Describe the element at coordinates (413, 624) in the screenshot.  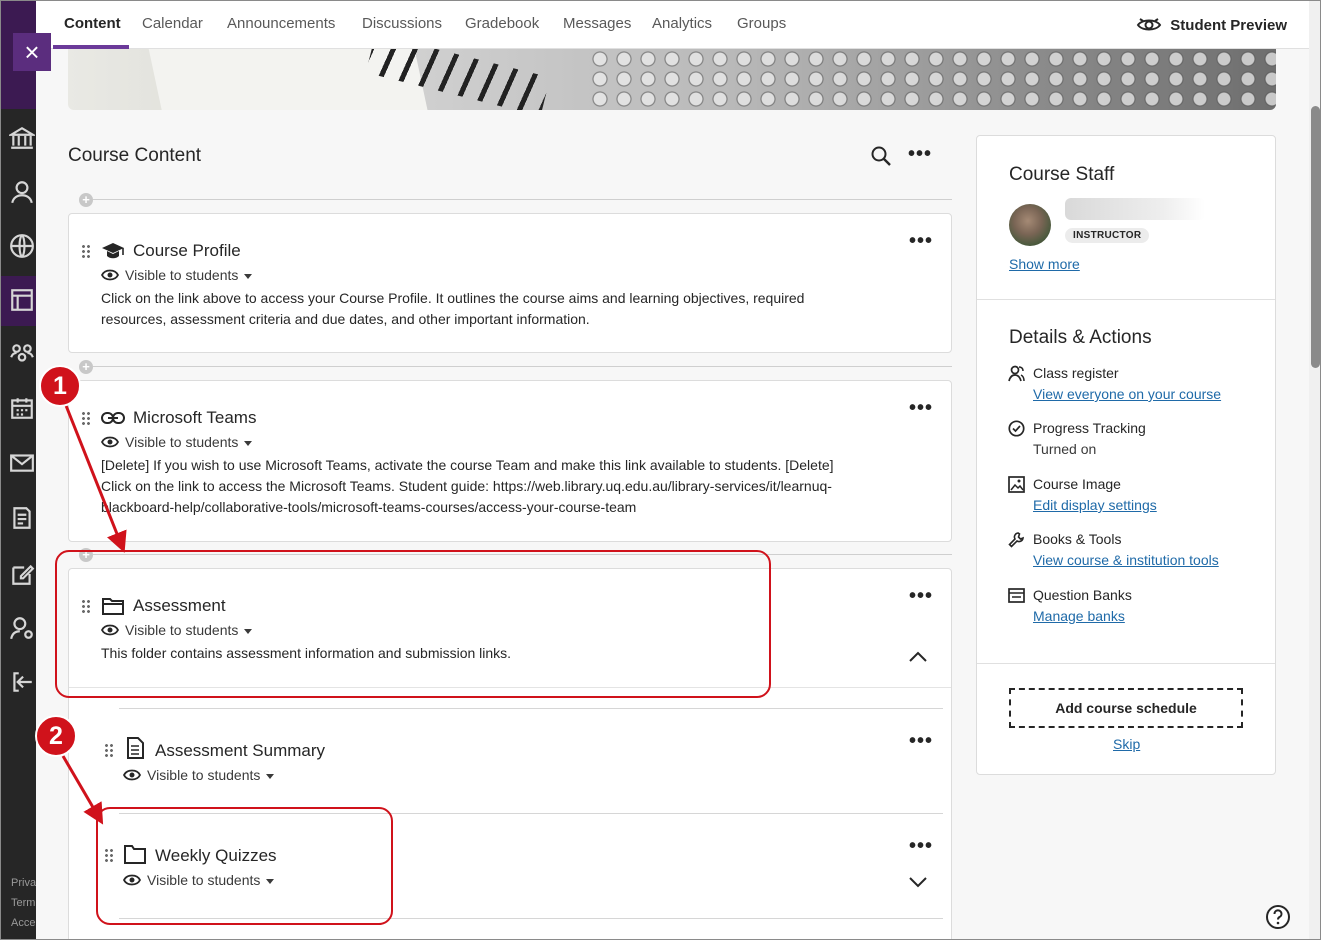
I see `highlight-assessment-box` at that location.